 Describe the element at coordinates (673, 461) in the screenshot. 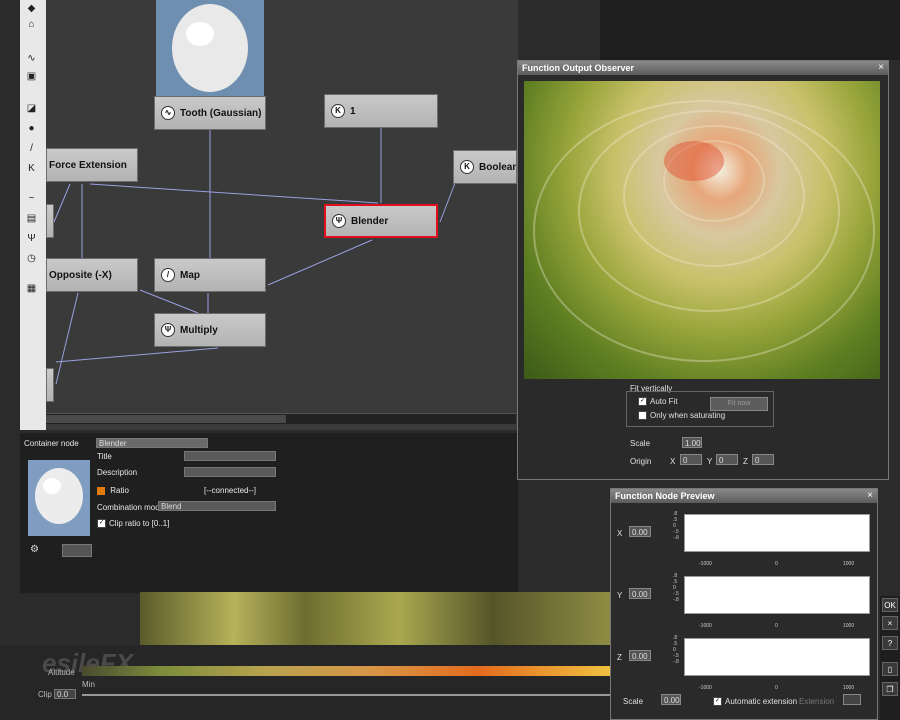

I see `origin-x-label: X` at that location.